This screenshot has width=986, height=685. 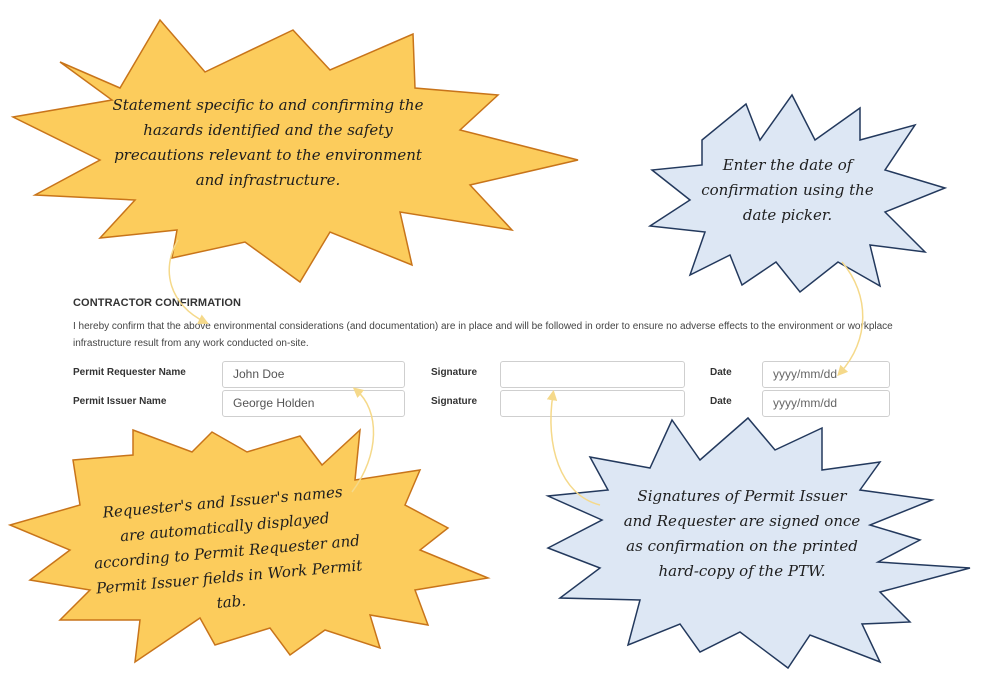 I want to click on date-callout-arrow, so click(x=850, y=319).